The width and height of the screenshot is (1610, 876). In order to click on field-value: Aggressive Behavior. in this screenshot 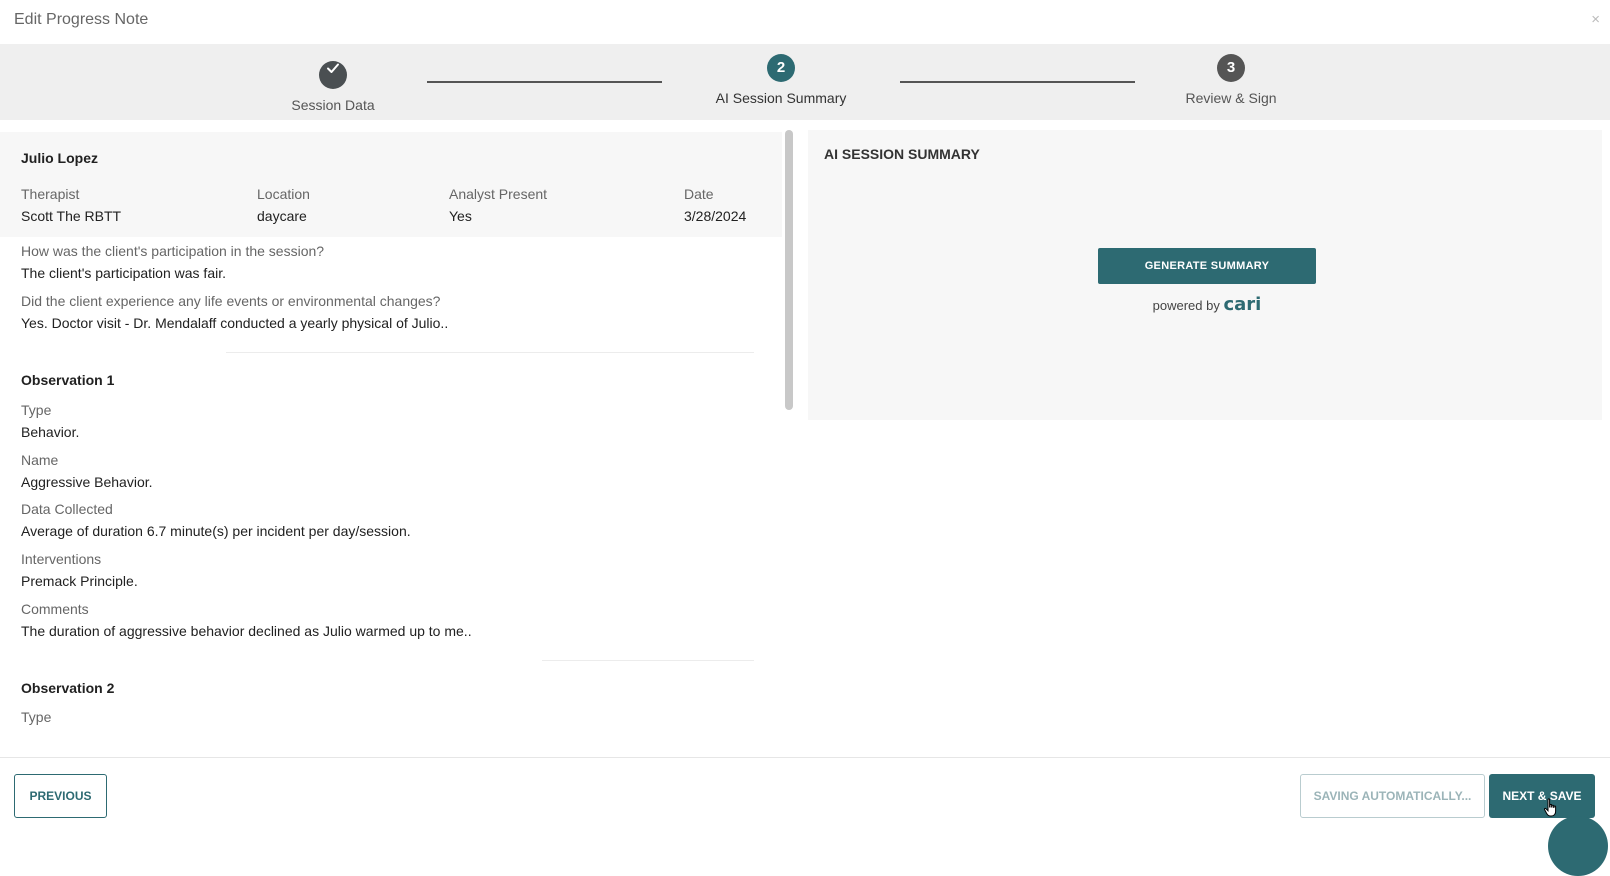, I will do `click(87, 482)`.